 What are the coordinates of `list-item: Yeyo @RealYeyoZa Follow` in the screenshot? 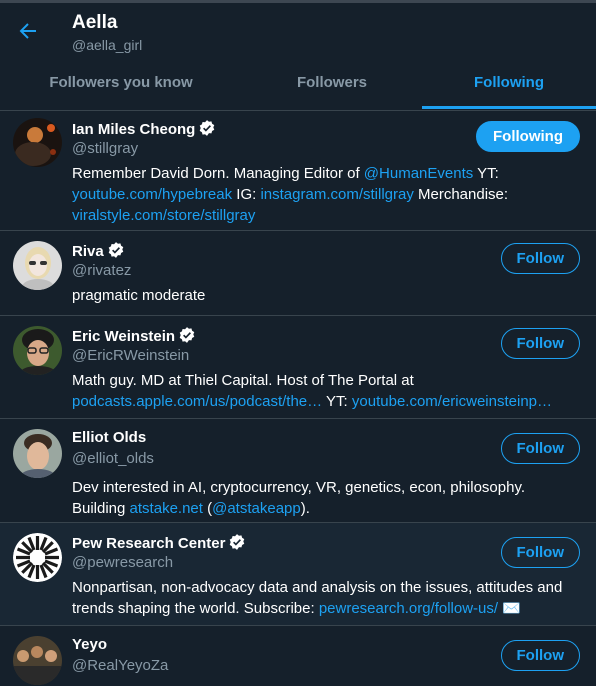 It's located at (298, 656).